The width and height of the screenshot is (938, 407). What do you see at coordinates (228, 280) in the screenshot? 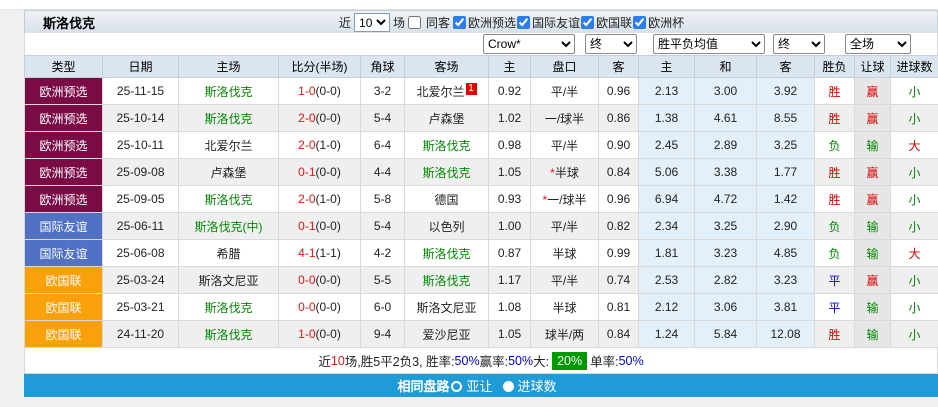
I see `home-team-cell: 斯洛文尼亚` at bounding box center [228, 280].